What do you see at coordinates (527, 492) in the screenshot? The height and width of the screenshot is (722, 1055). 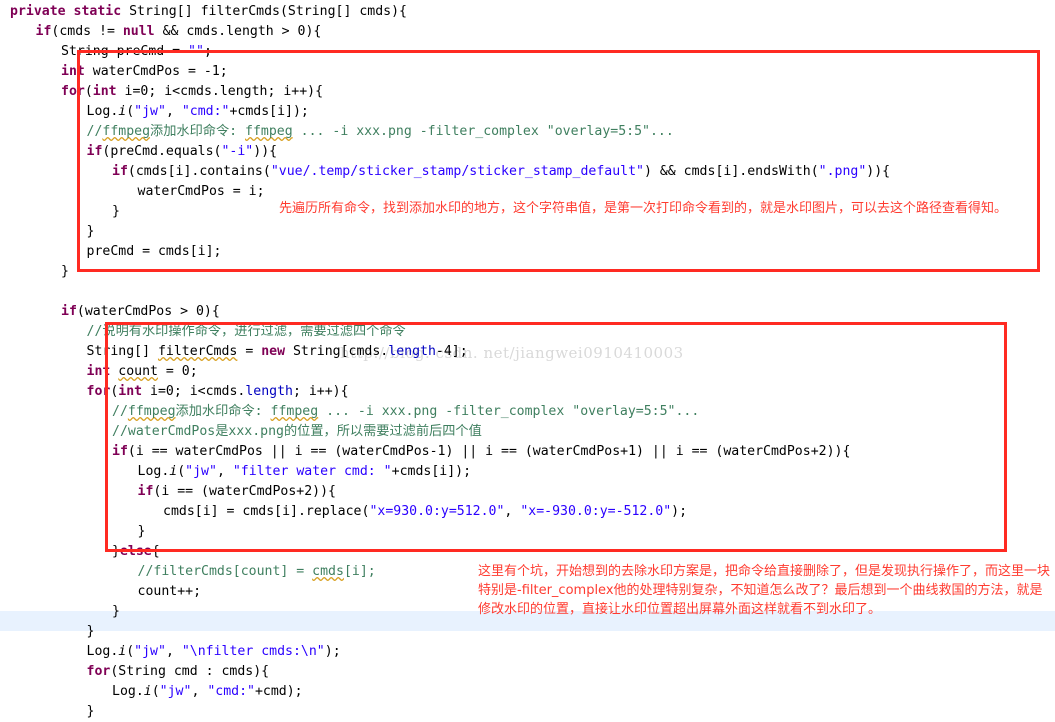 I see `code-line: if(i == (waterCmdPos+2)){` at bounding box center [527, 492].